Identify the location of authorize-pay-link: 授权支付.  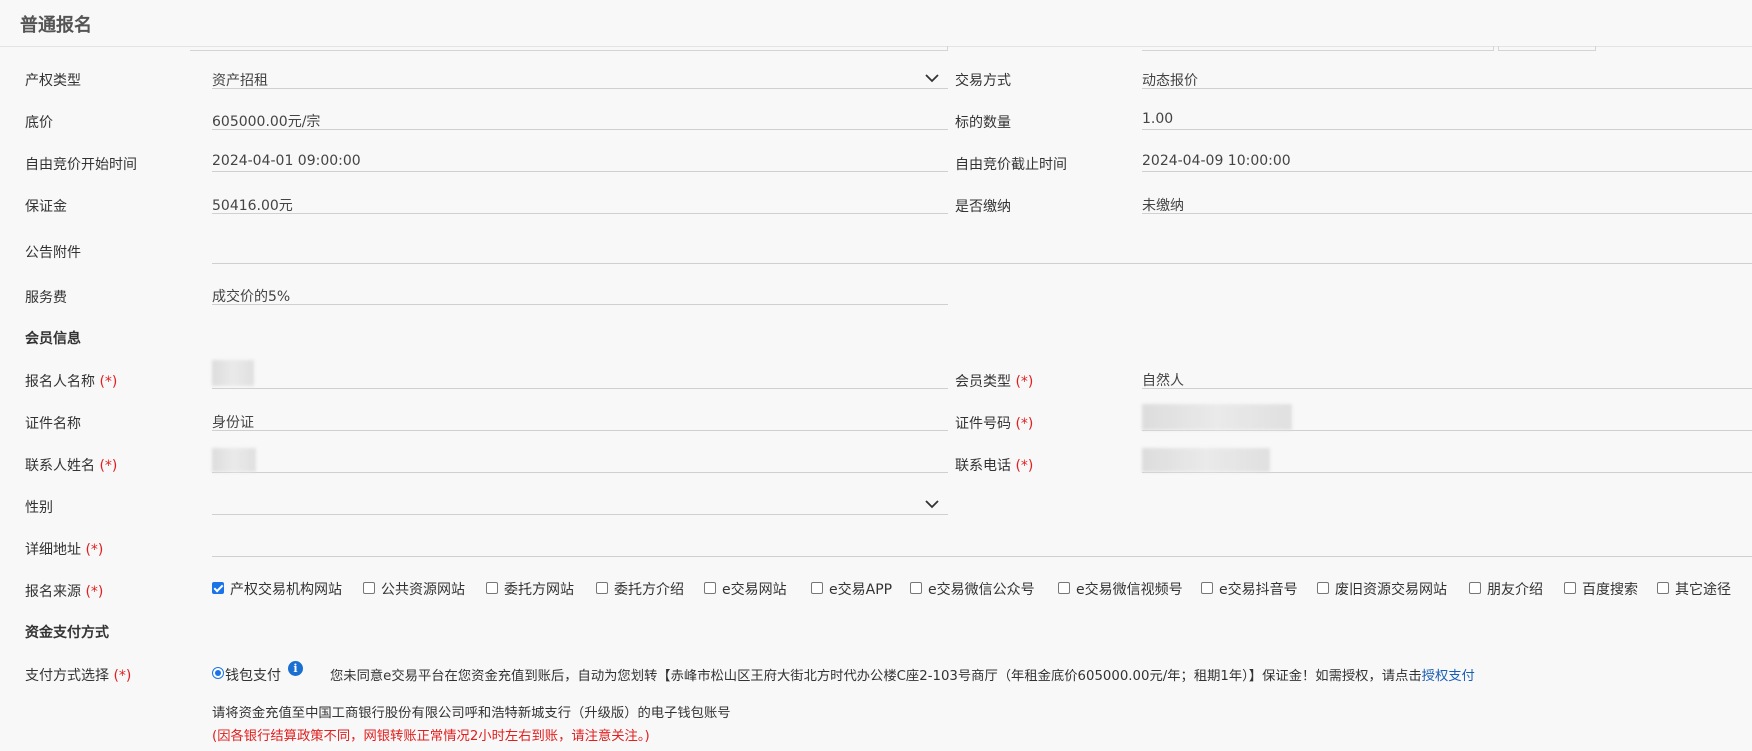
(1448, 676).